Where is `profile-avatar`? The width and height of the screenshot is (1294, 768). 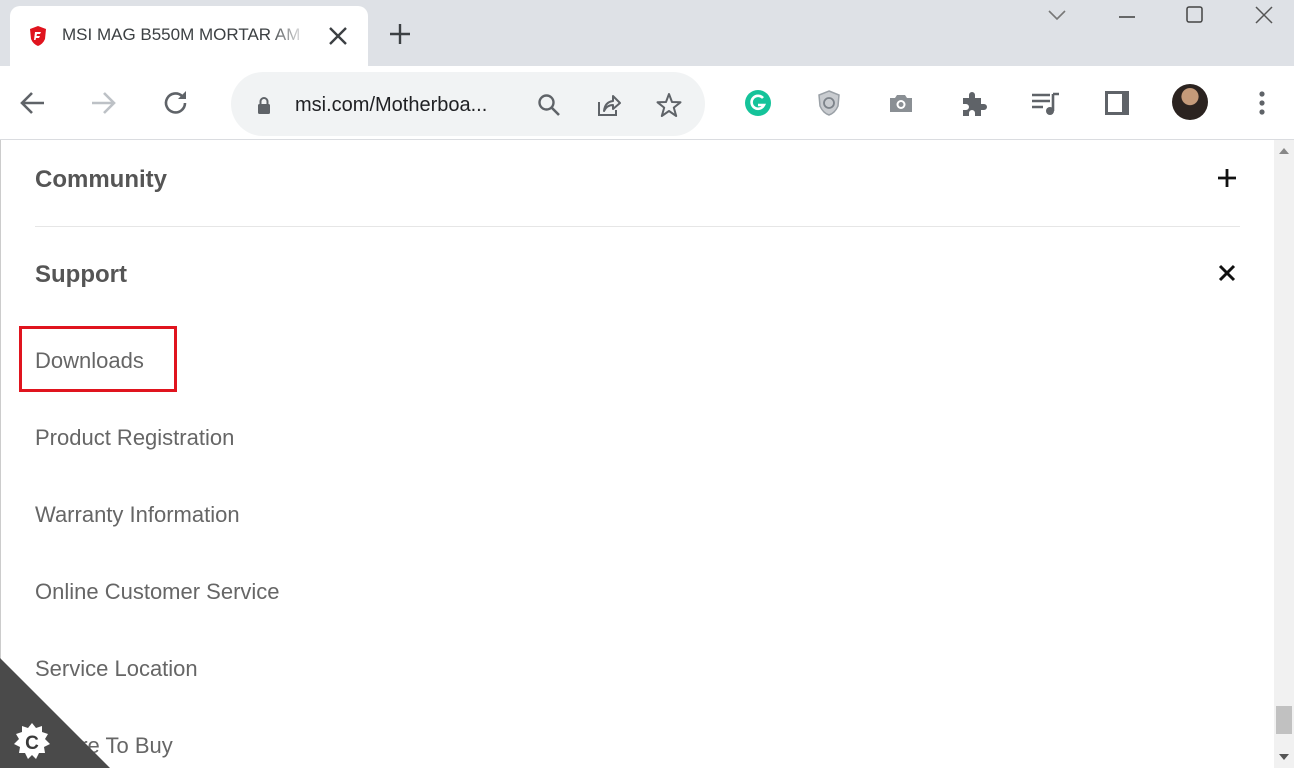 profile-avatar is located at coordinates (1190, 102).